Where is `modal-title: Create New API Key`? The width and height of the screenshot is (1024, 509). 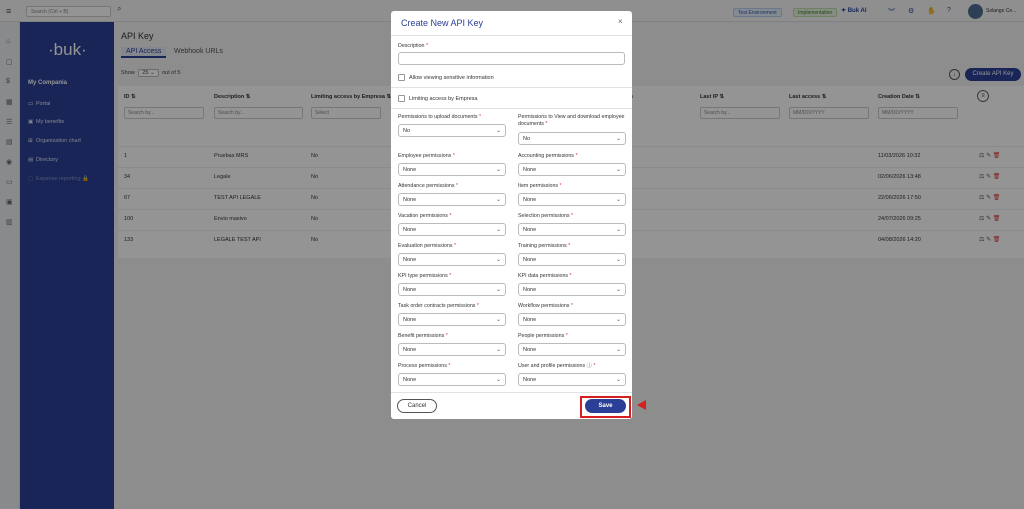 modal-title: Create New API Key is located at coordinates (442, 23).